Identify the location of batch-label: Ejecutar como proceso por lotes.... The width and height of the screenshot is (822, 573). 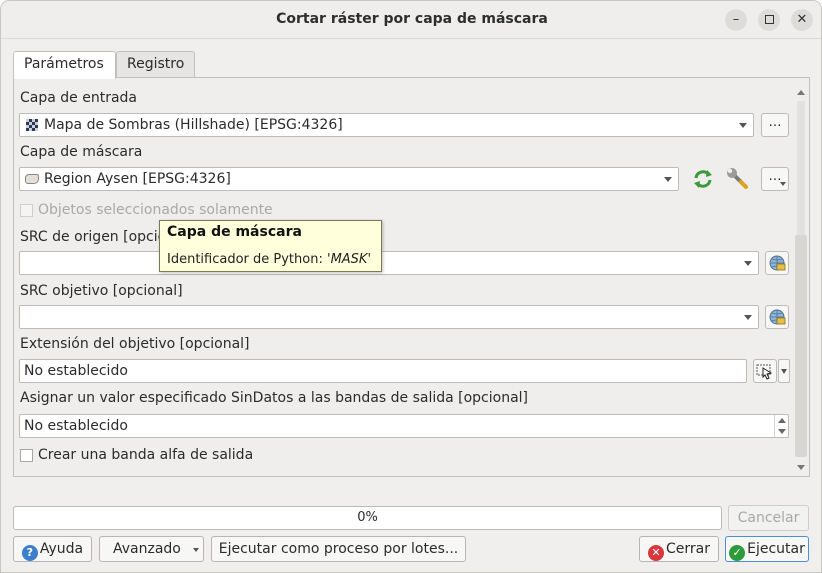
(338, 549).